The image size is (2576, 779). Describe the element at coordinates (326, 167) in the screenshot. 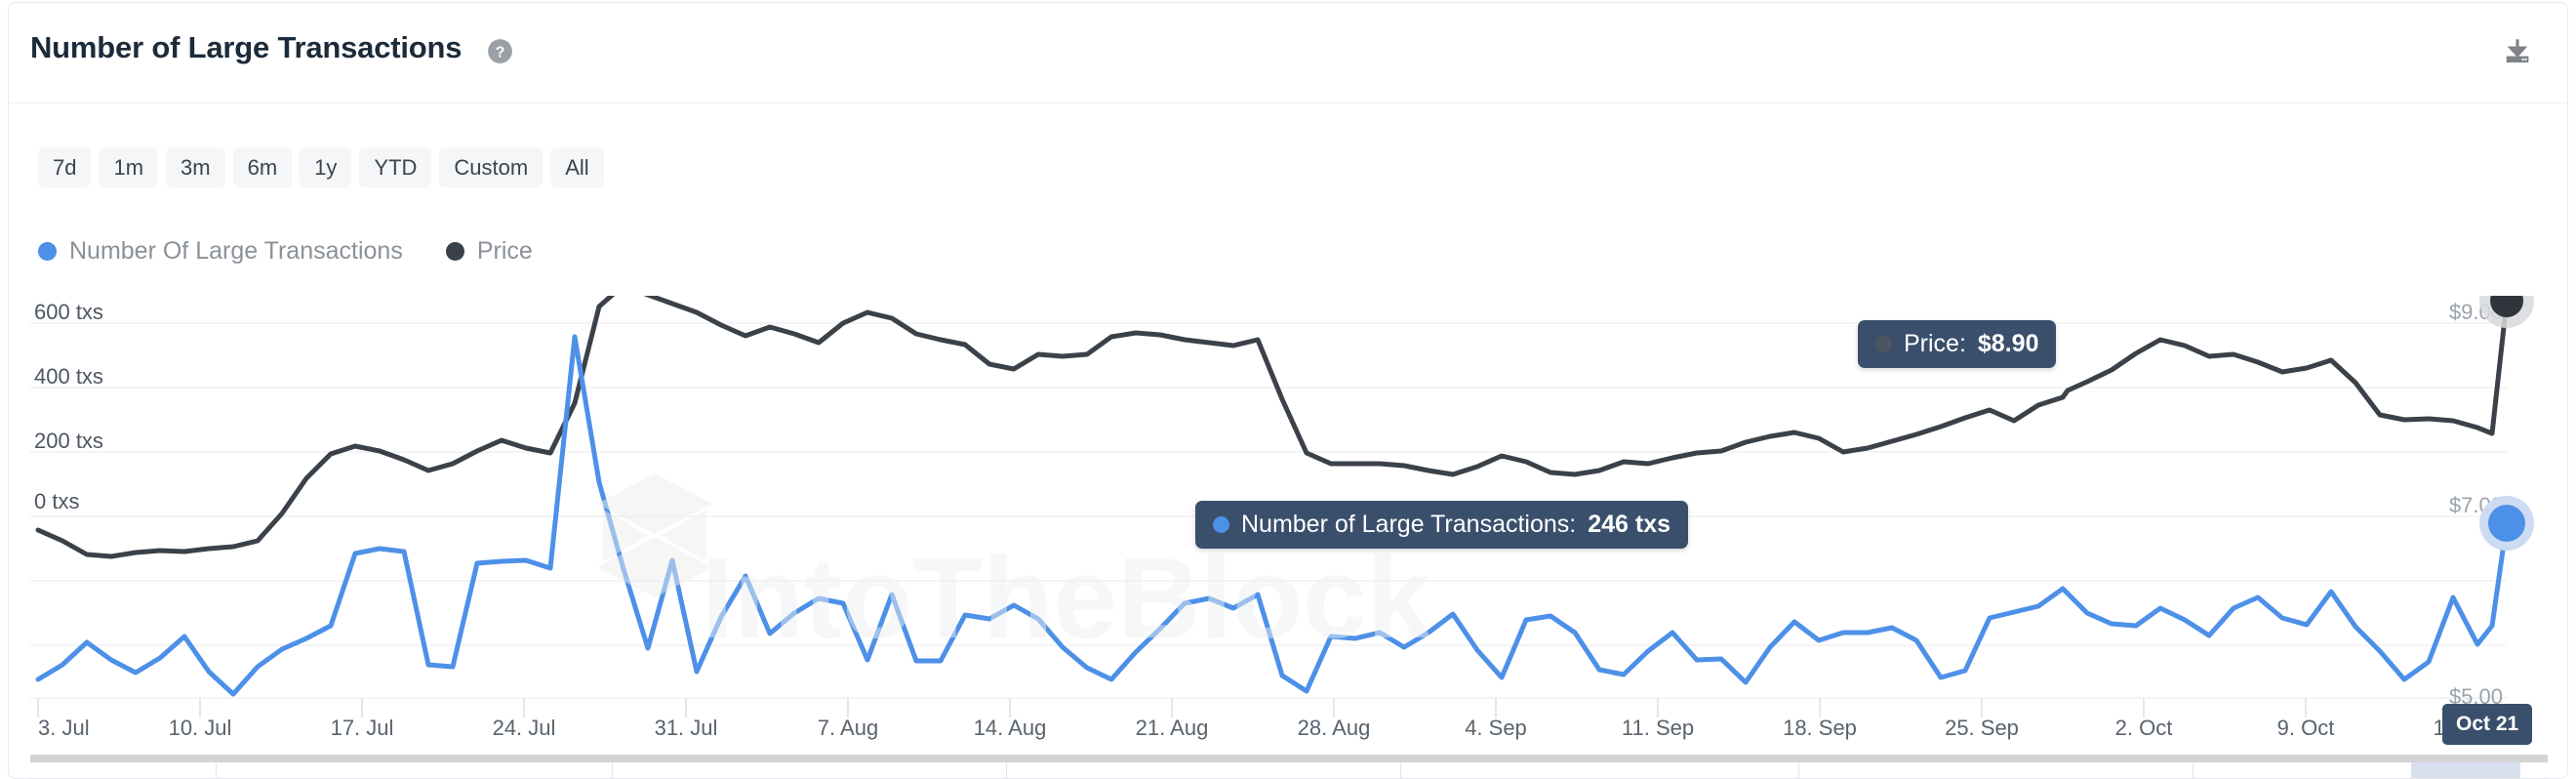

I see `range-button-1y: 1y` at that location.